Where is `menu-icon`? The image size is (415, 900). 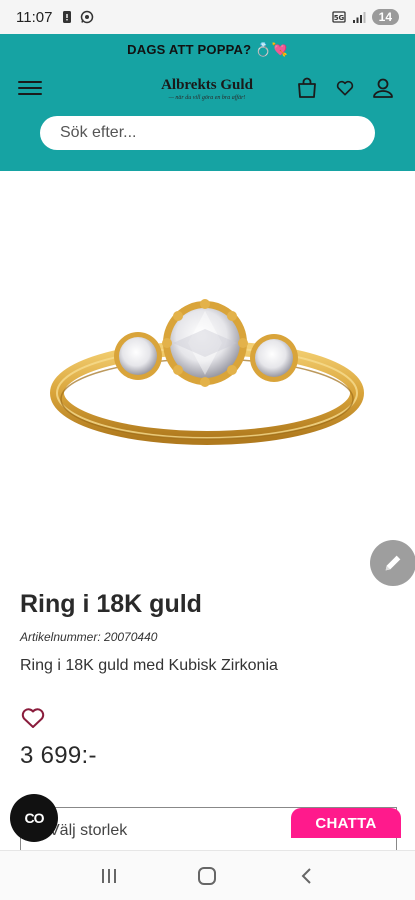 menu-icon is located at coordinates (30, 82).